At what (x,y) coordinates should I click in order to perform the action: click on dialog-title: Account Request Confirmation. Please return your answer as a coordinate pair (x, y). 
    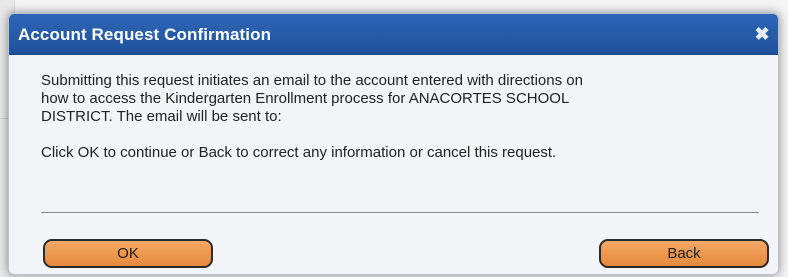
    Looking at the image, I should click on (145, 34).